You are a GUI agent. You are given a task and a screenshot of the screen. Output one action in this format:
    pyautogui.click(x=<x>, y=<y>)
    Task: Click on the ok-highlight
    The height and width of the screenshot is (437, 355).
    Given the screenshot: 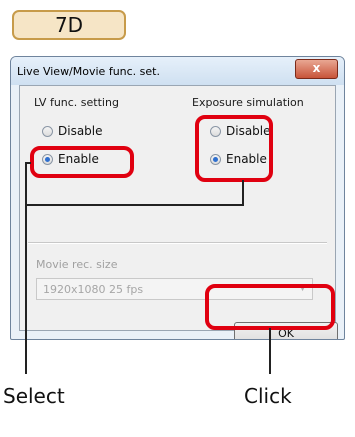 What is the action you would take?
    pyautogui.click(x=270, y=307)
    